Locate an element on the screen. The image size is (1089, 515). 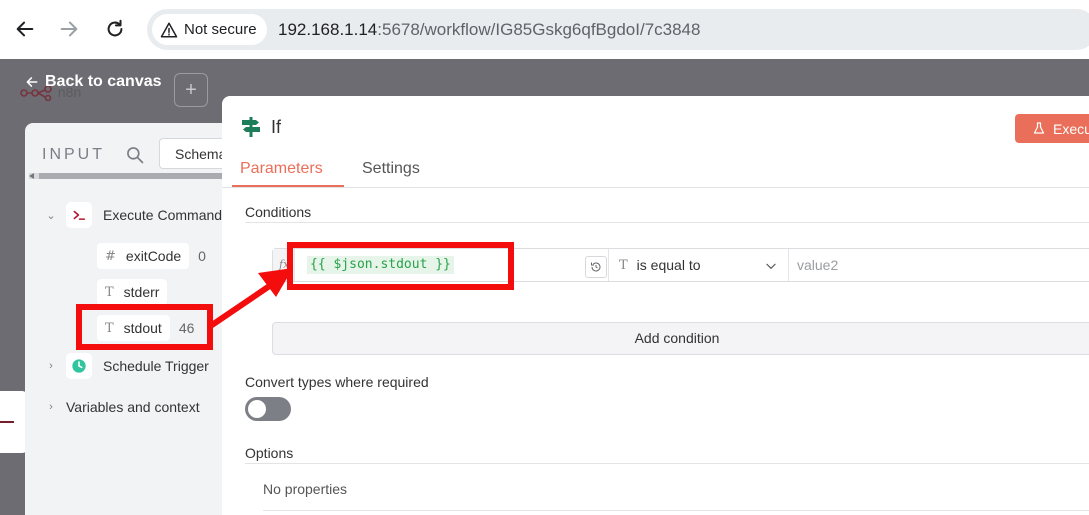
back-to-canvas-link: Back to canvas is located at coordinates (93, 82).